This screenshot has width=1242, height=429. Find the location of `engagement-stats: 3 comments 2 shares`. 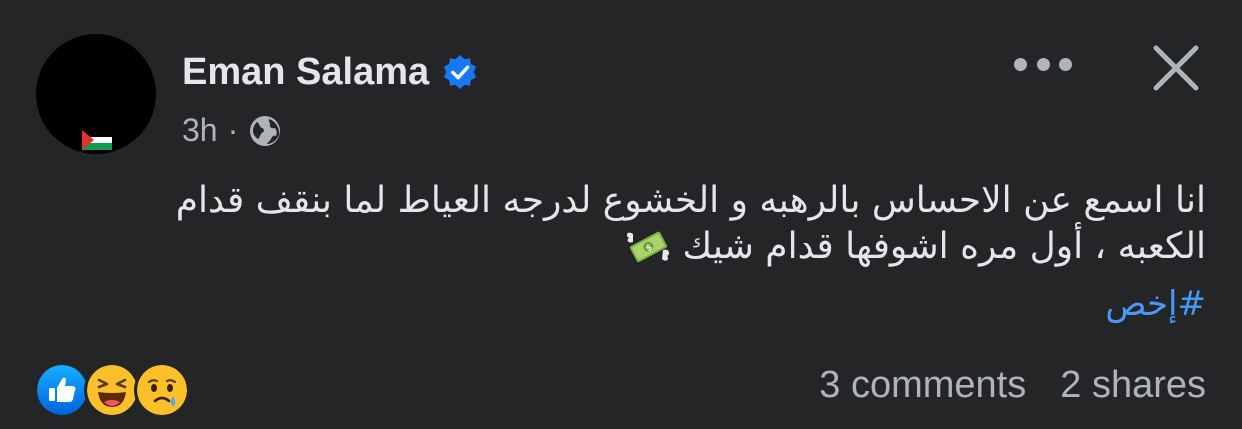

engagement-stats: 3 comments 2 shares is located at coordinates (1012, 385).